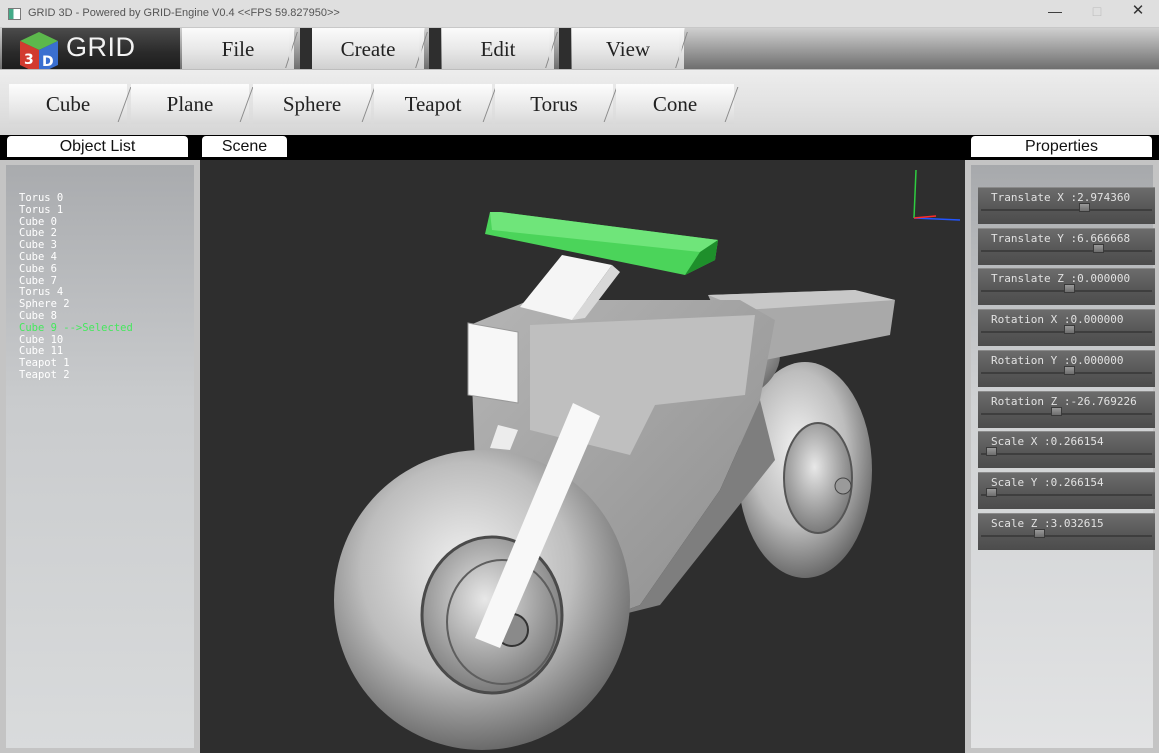  What do you see at coordinates (1061, 197) in the screenshot?
I see `property-label: Translate X :2.974360` at bounding box center [1061, 197].